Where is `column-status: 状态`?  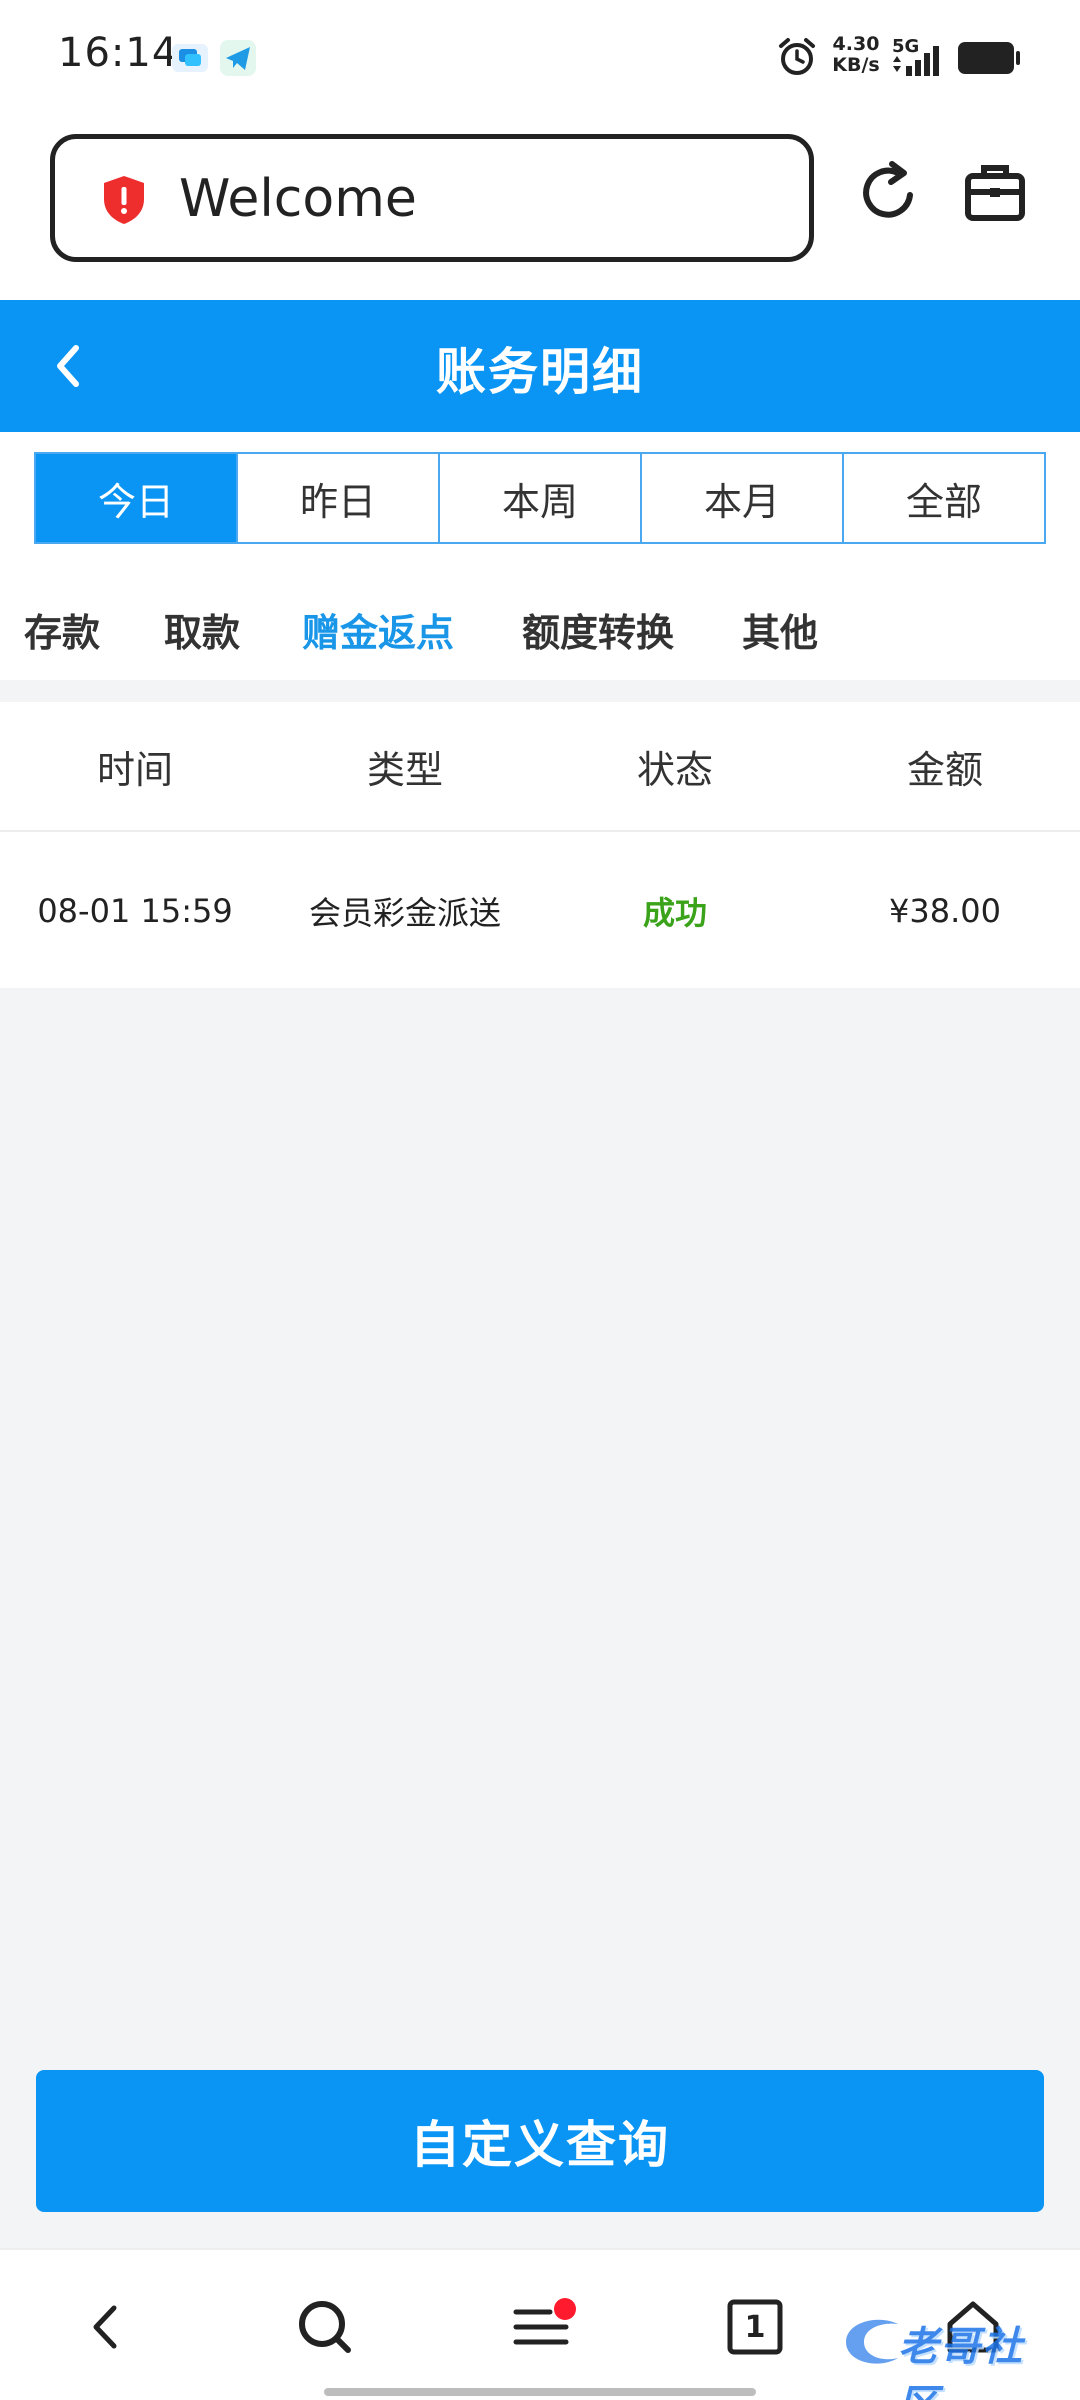
column-status: 状态 is located at coordinates (674, 769).